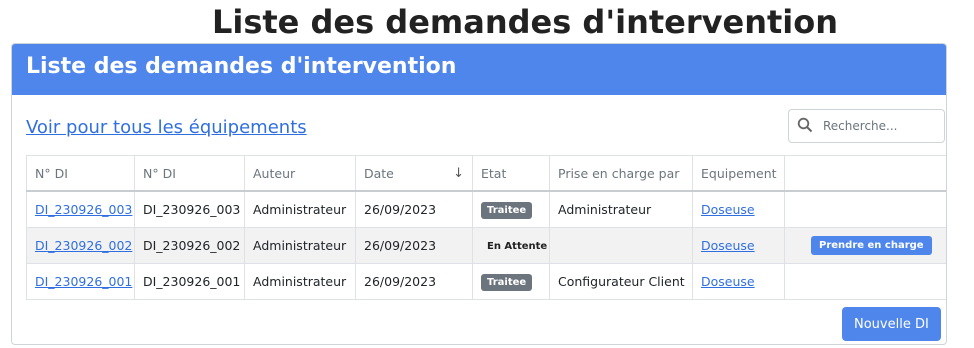 The height and width of the screenshot is (348, 974). I want to click on card-header: Liste des demandes d'intervention, so click(479, 69).